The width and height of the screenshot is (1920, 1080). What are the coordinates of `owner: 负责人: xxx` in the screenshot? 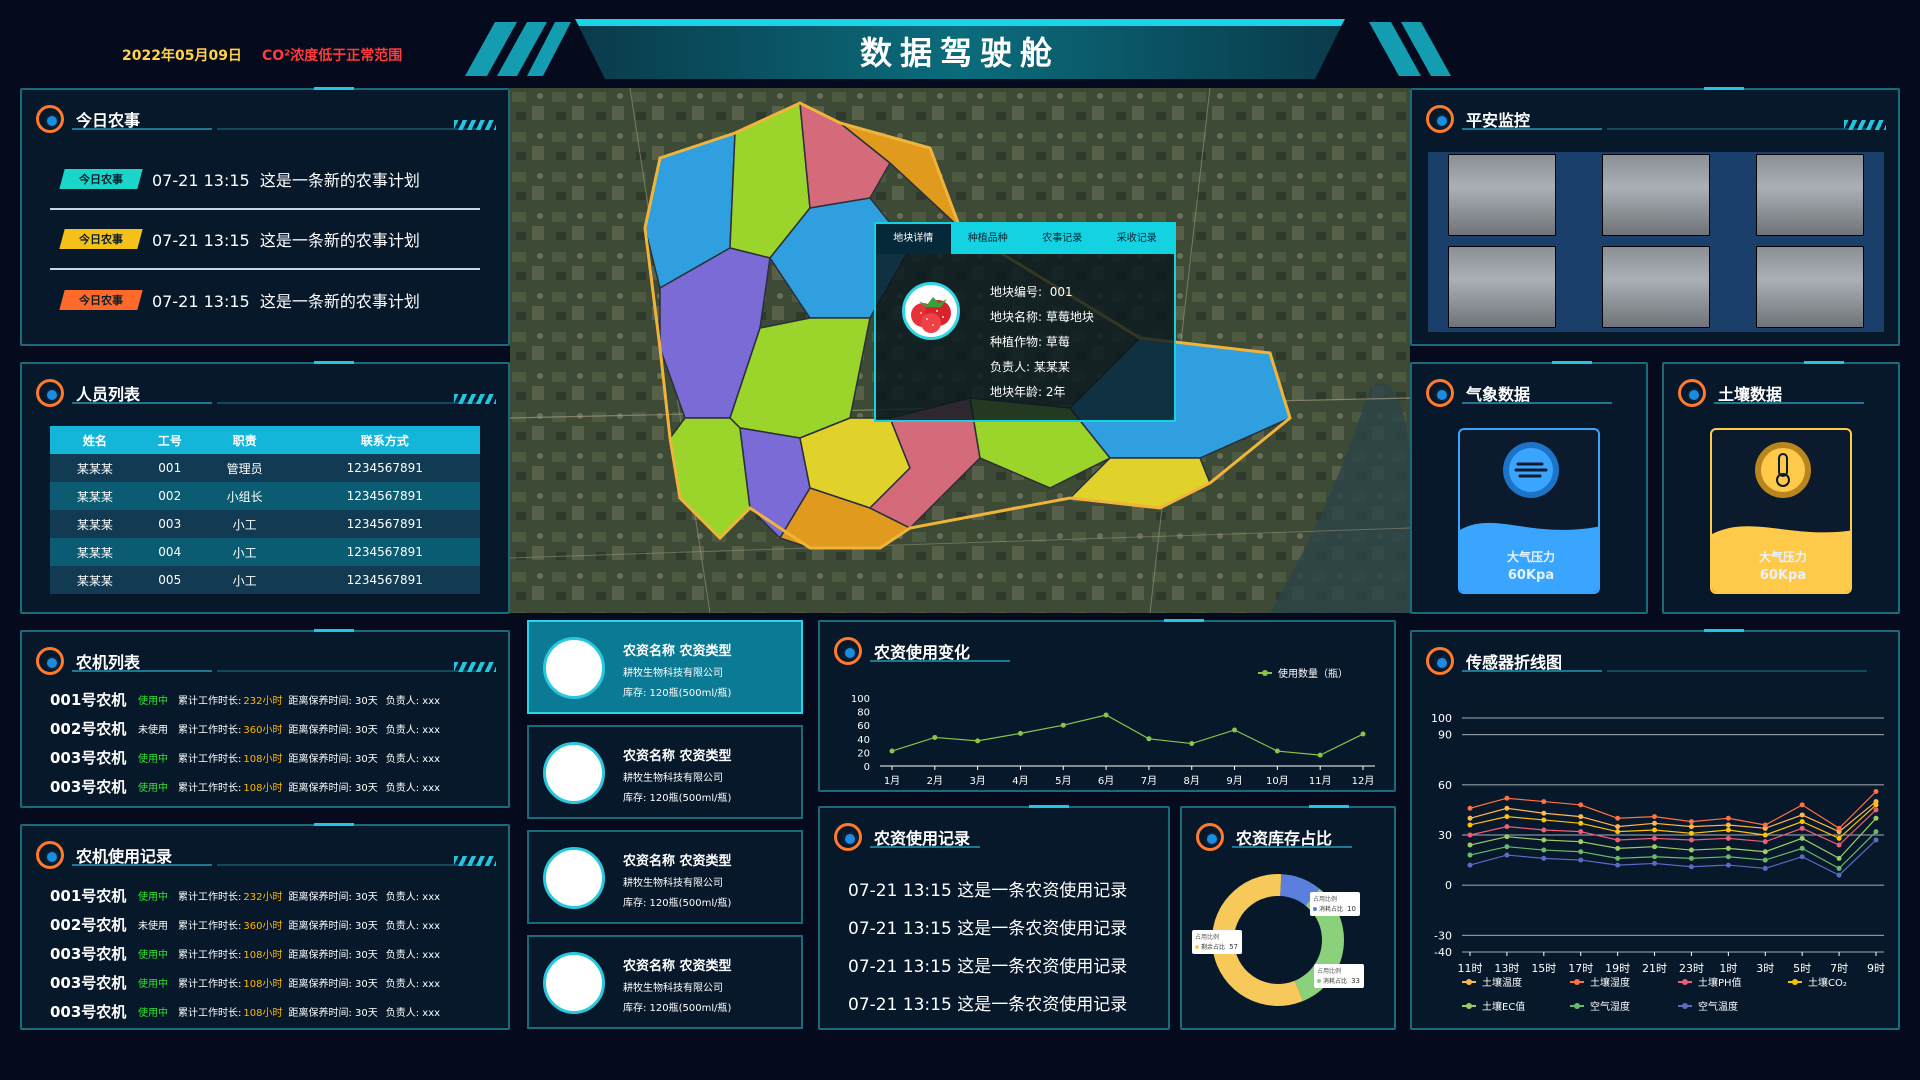 It's located at (413, 955).